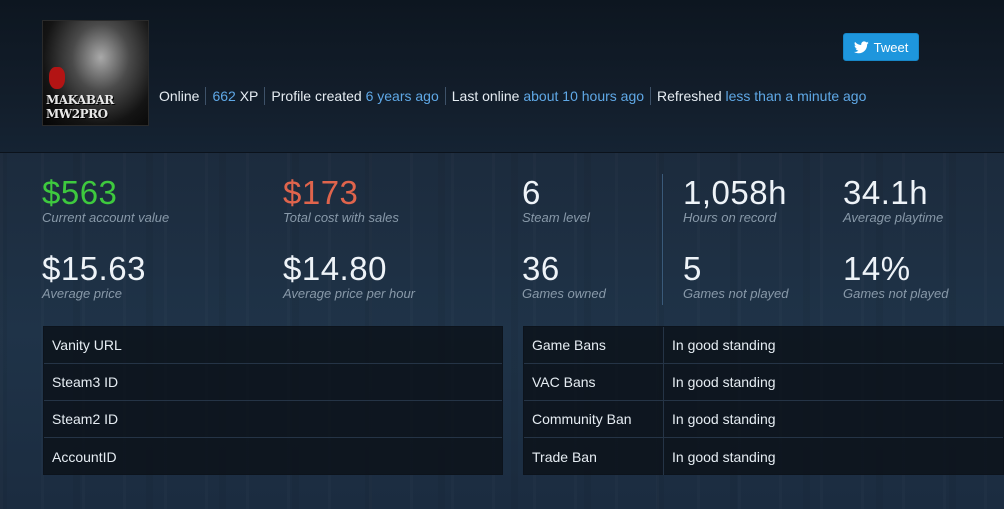  I want to click on average-price-per-hour-label: Average price per hour, so click(349, 293).